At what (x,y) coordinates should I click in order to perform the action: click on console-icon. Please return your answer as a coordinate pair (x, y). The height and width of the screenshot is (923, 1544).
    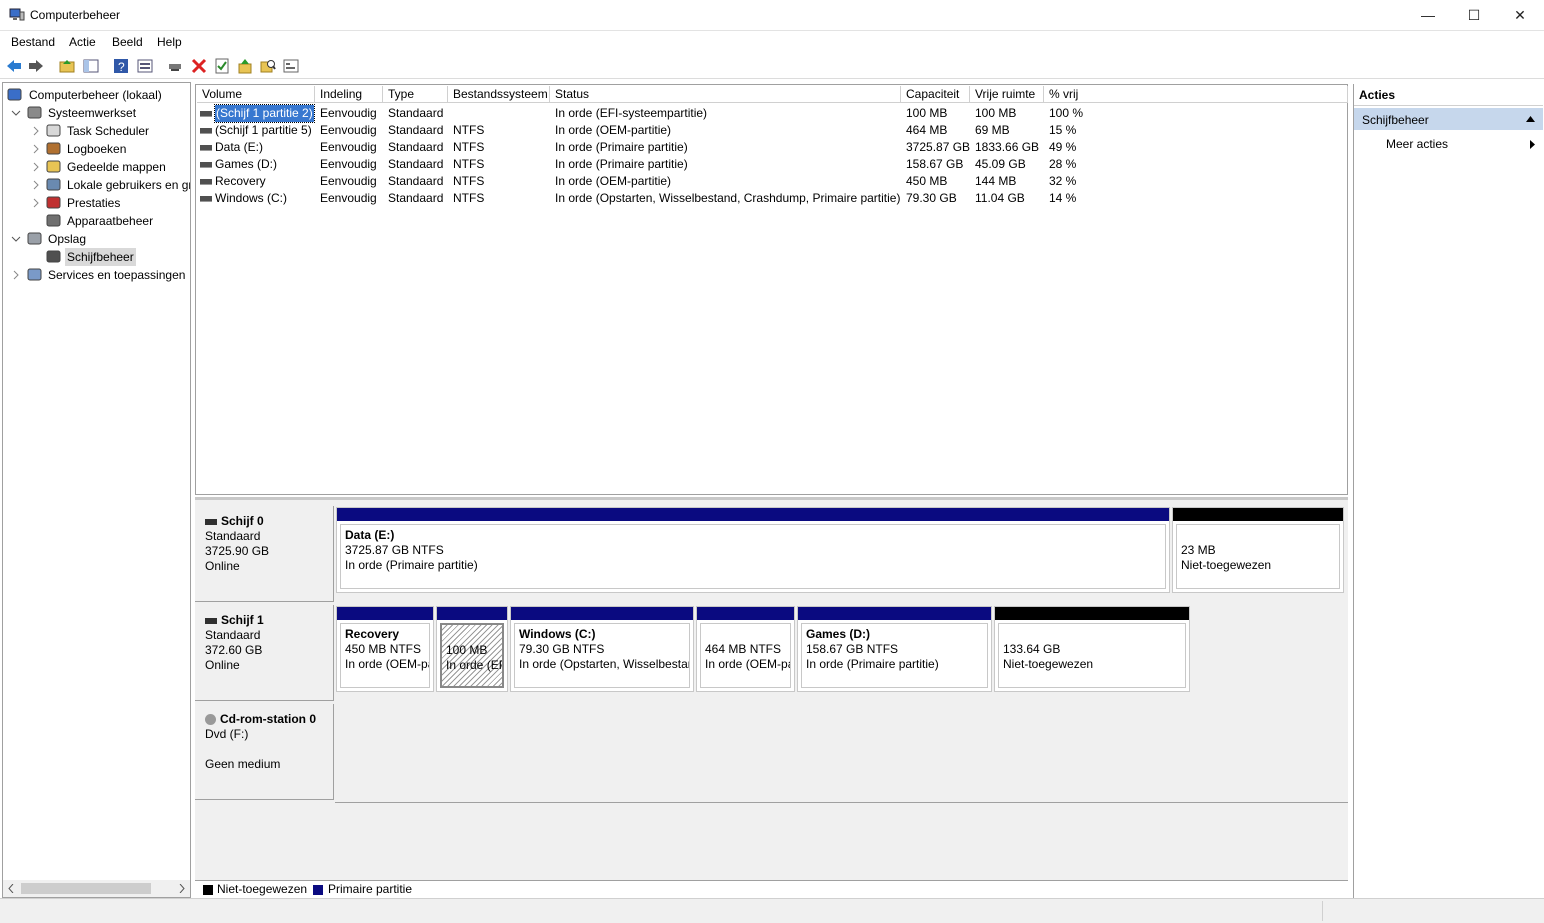
    Looking at the image, I should click on (291, 66).